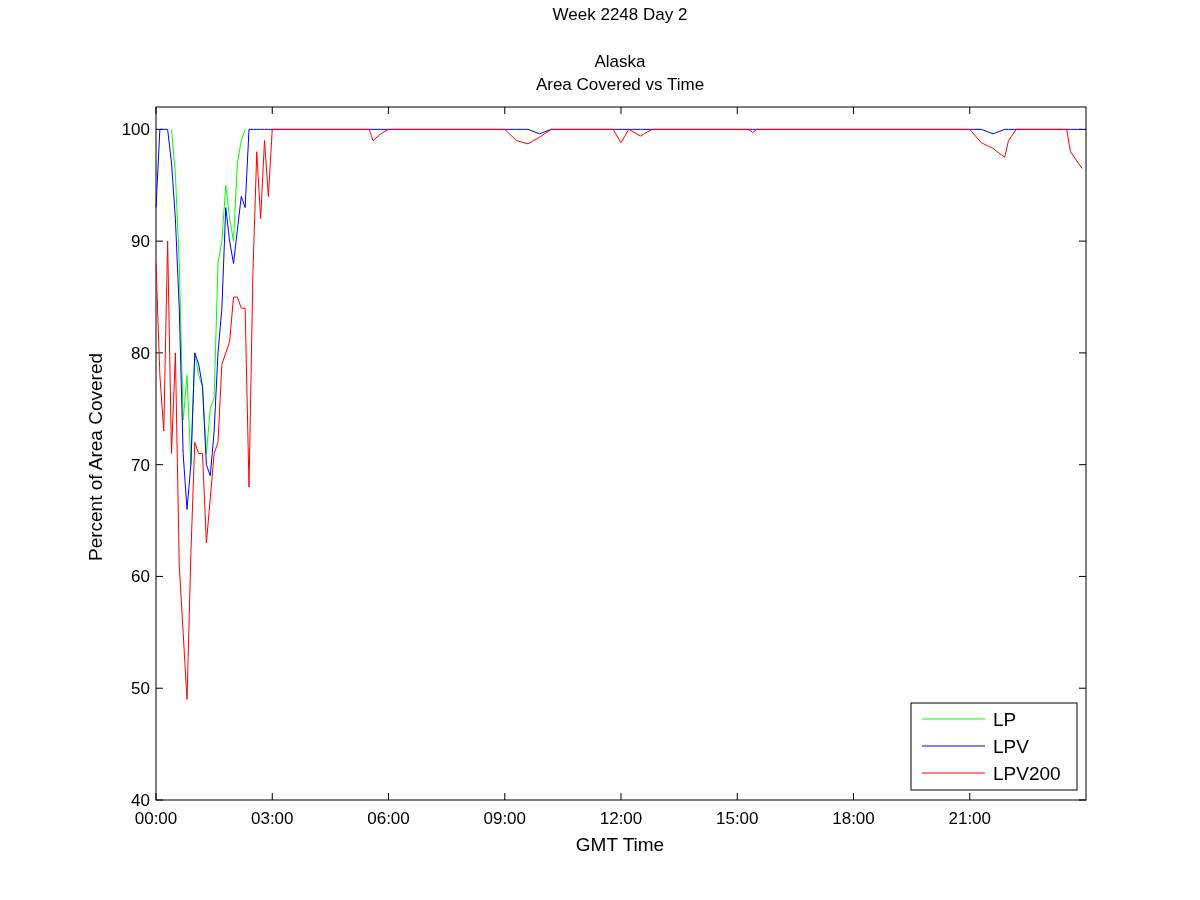 The width and height of the screenshot is (1200, 900). I want to click on chart-title: Alaska, so click(620, 61).